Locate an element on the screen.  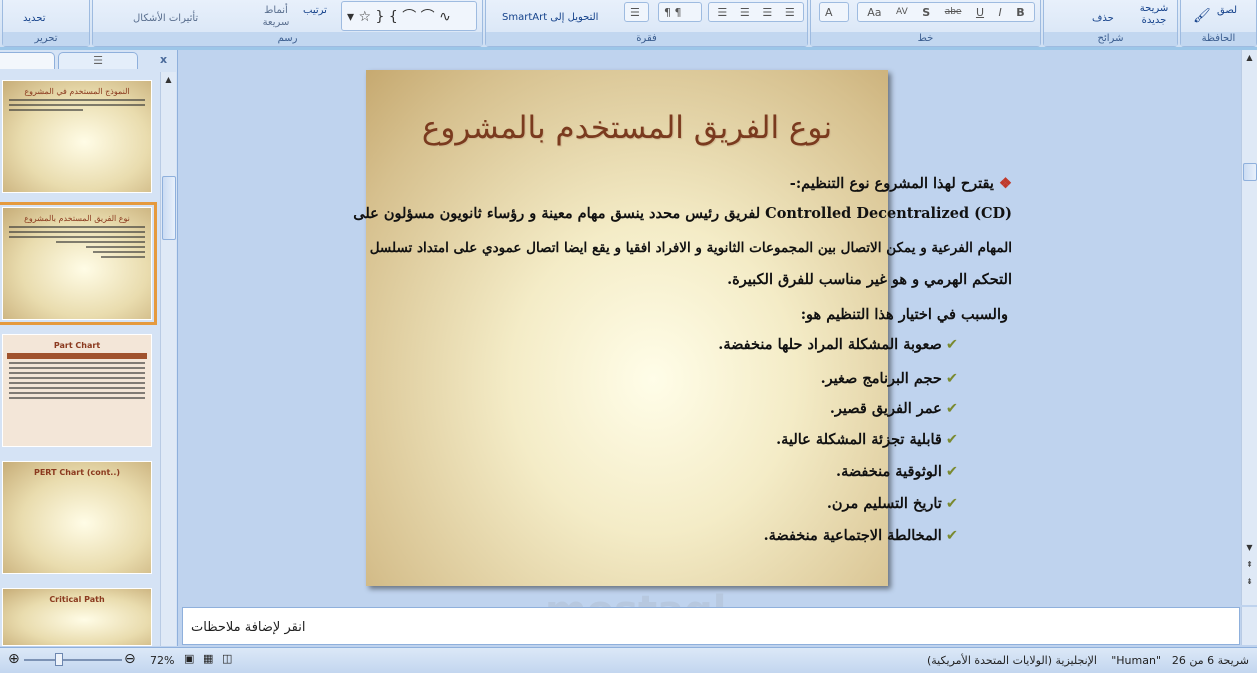
slide-thumbnail: النموذج المستخدم في المشروع is located at coordinates (77, 136).